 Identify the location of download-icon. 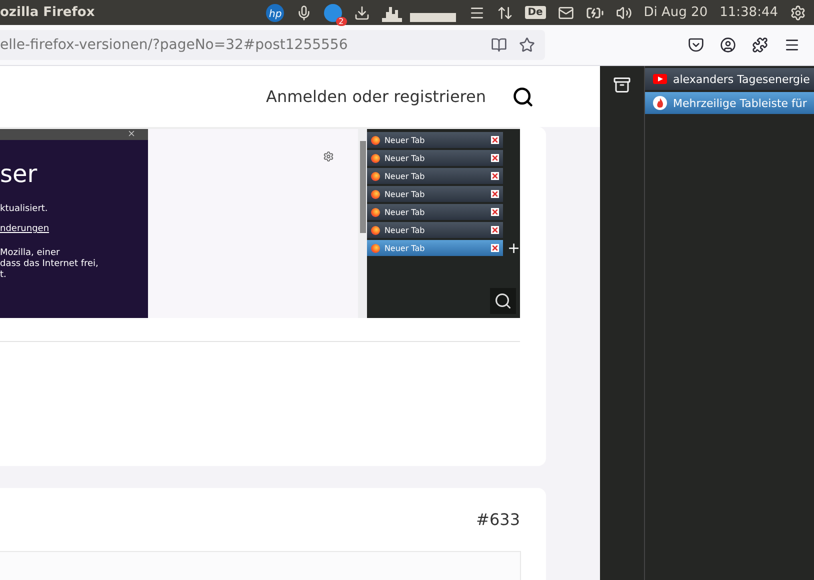
(362, 12).